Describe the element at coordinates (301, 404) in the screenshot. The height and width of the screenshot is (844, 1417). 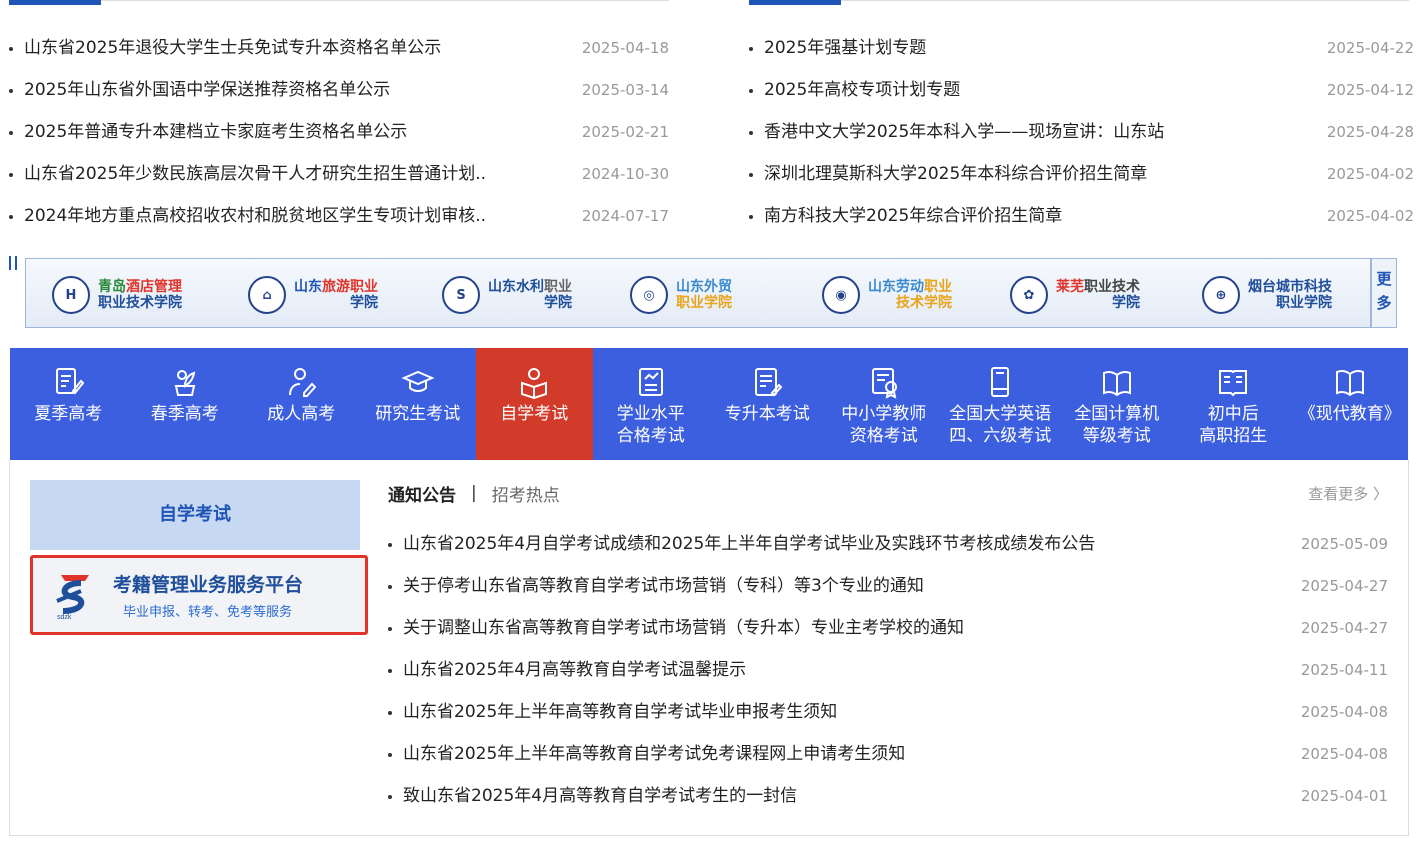
I see `nav-item-3: 成人高考` at that location.